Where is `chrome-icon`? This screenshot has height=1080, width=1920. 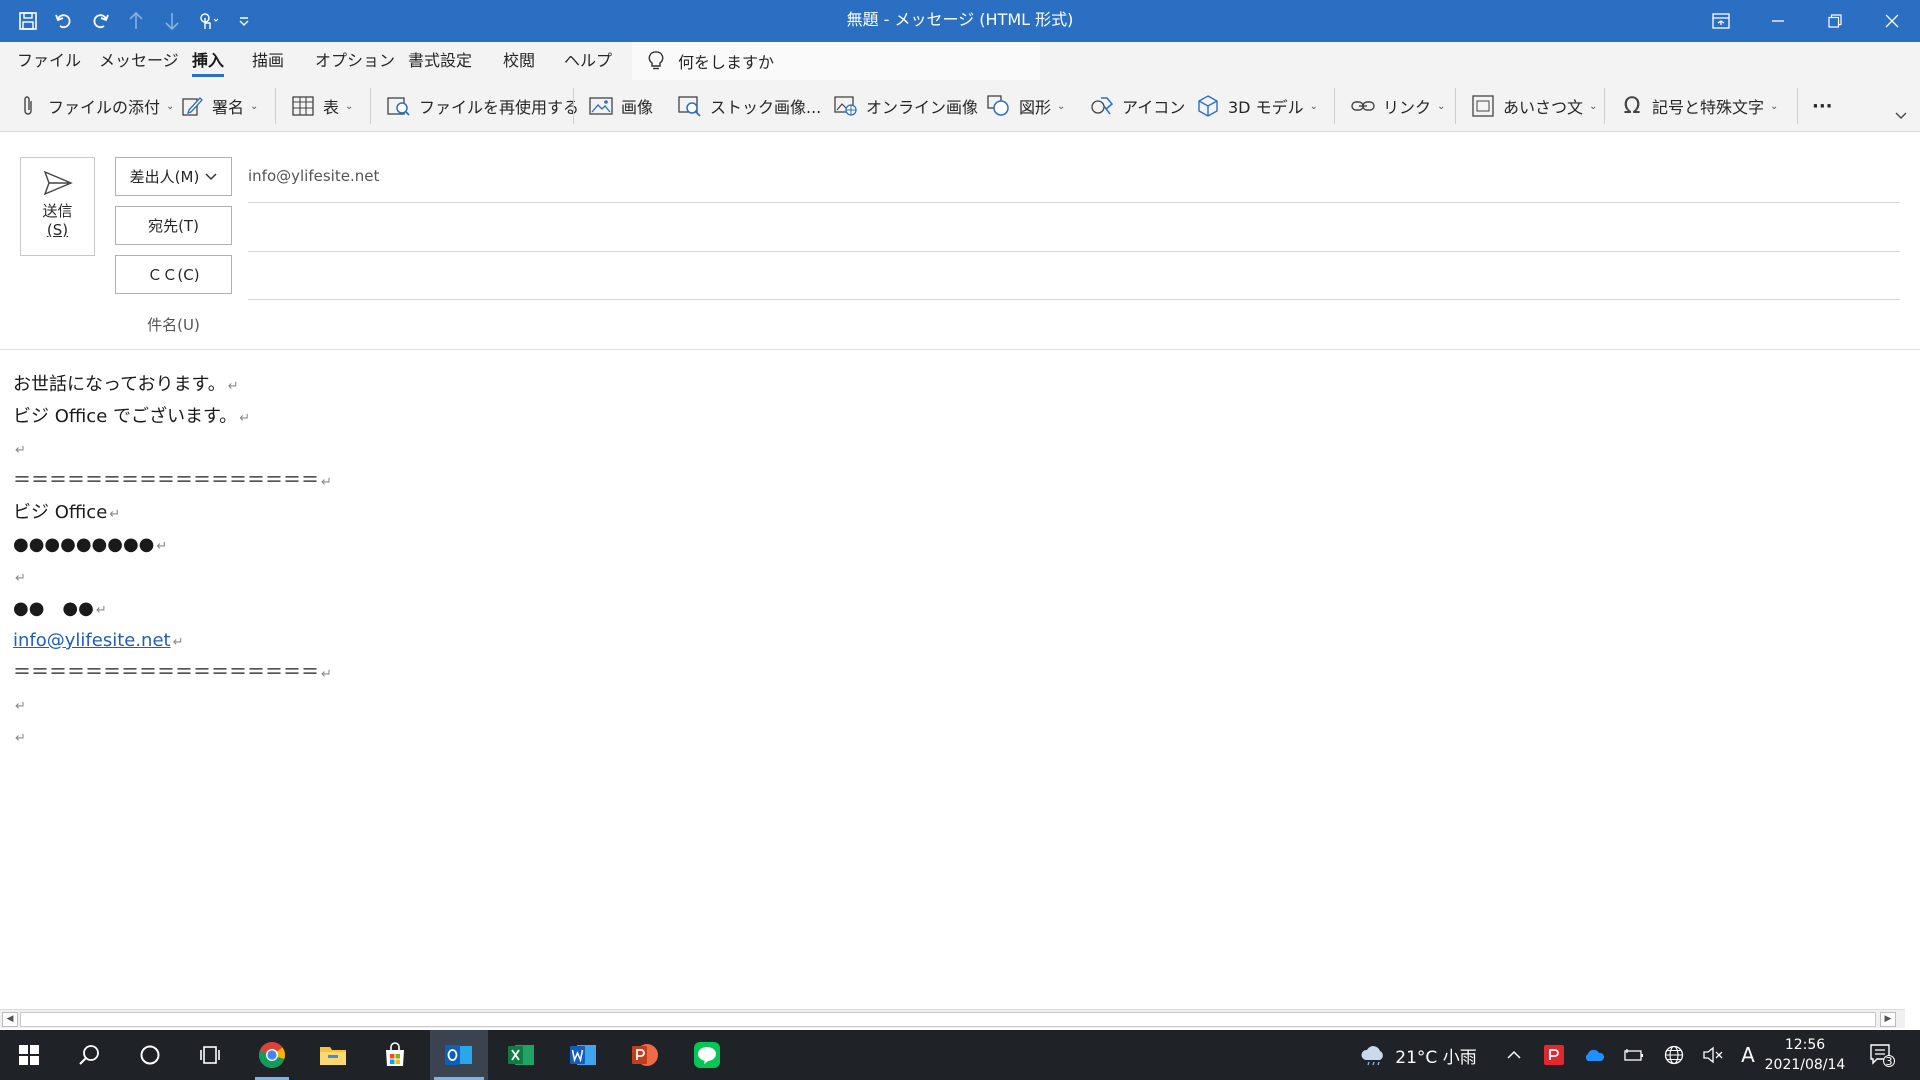 chrome-icon is located at coordinates (272, 1055).